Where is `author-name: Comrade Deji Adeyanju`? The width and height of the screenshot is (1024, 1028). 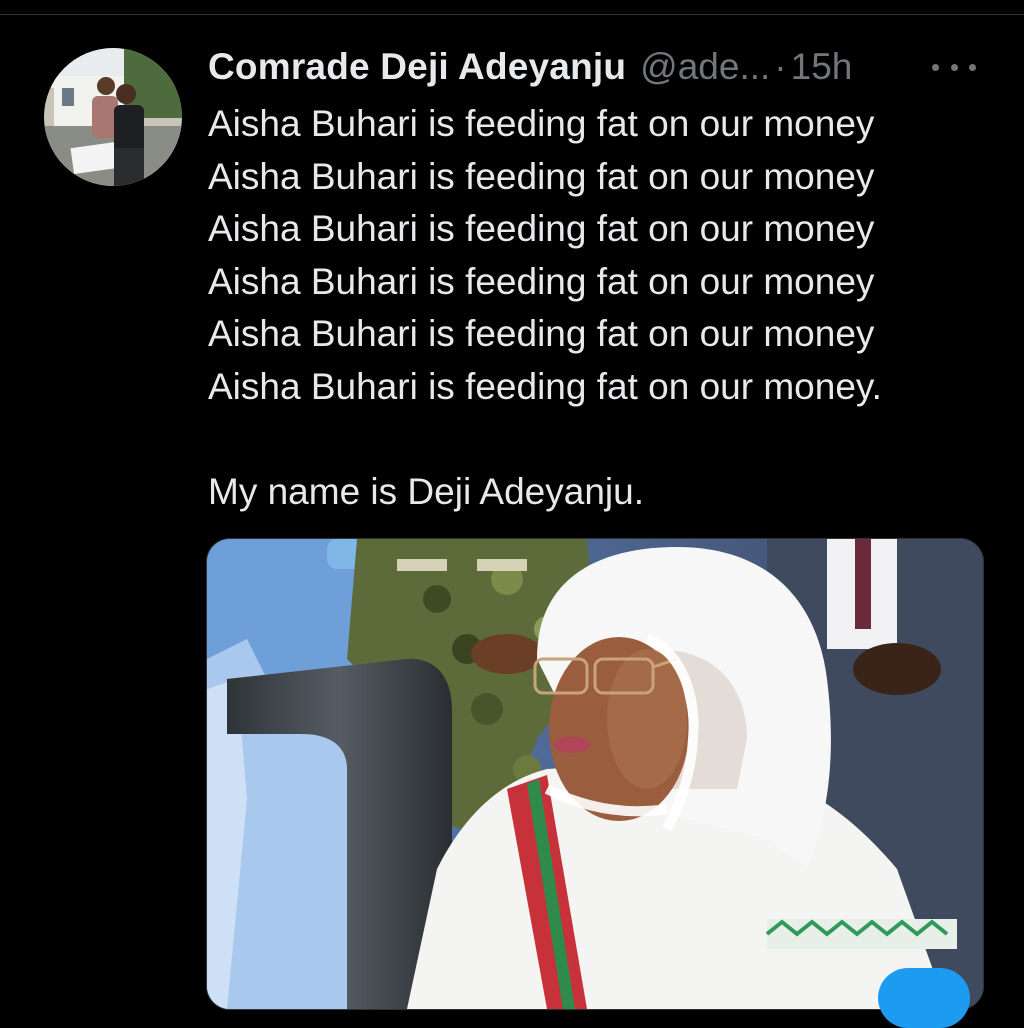 author-name: Comrade Deji Adeyanju is located at coordinates (417, 67).